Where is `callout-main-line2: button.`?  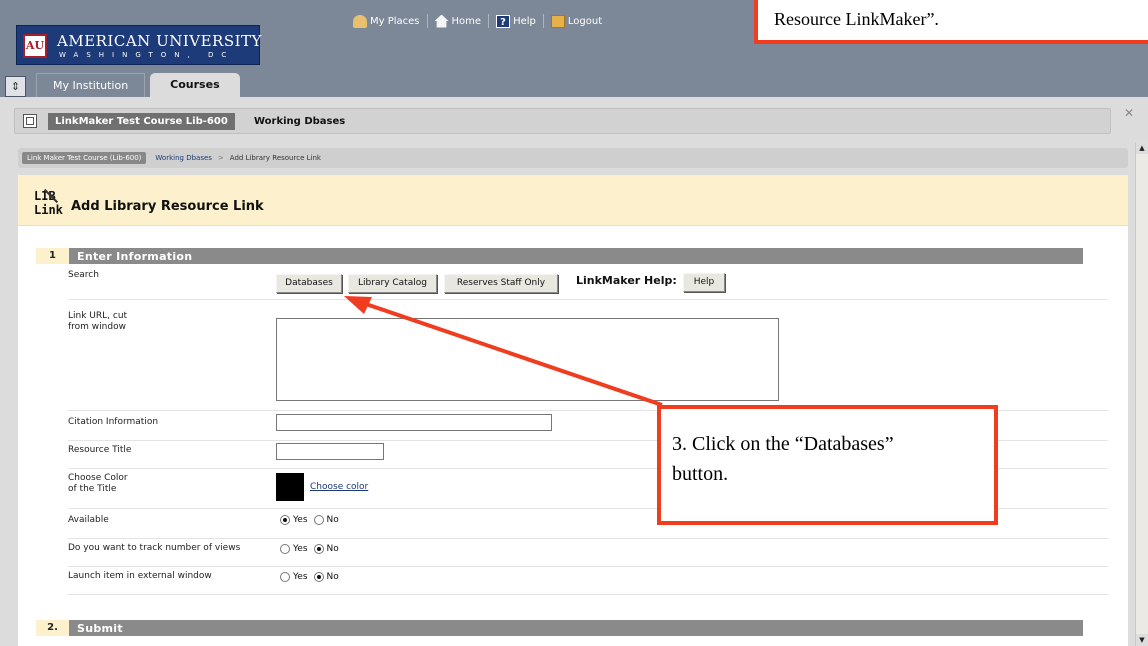
callout-main-line2: button. is located at coordinates (700, 474).